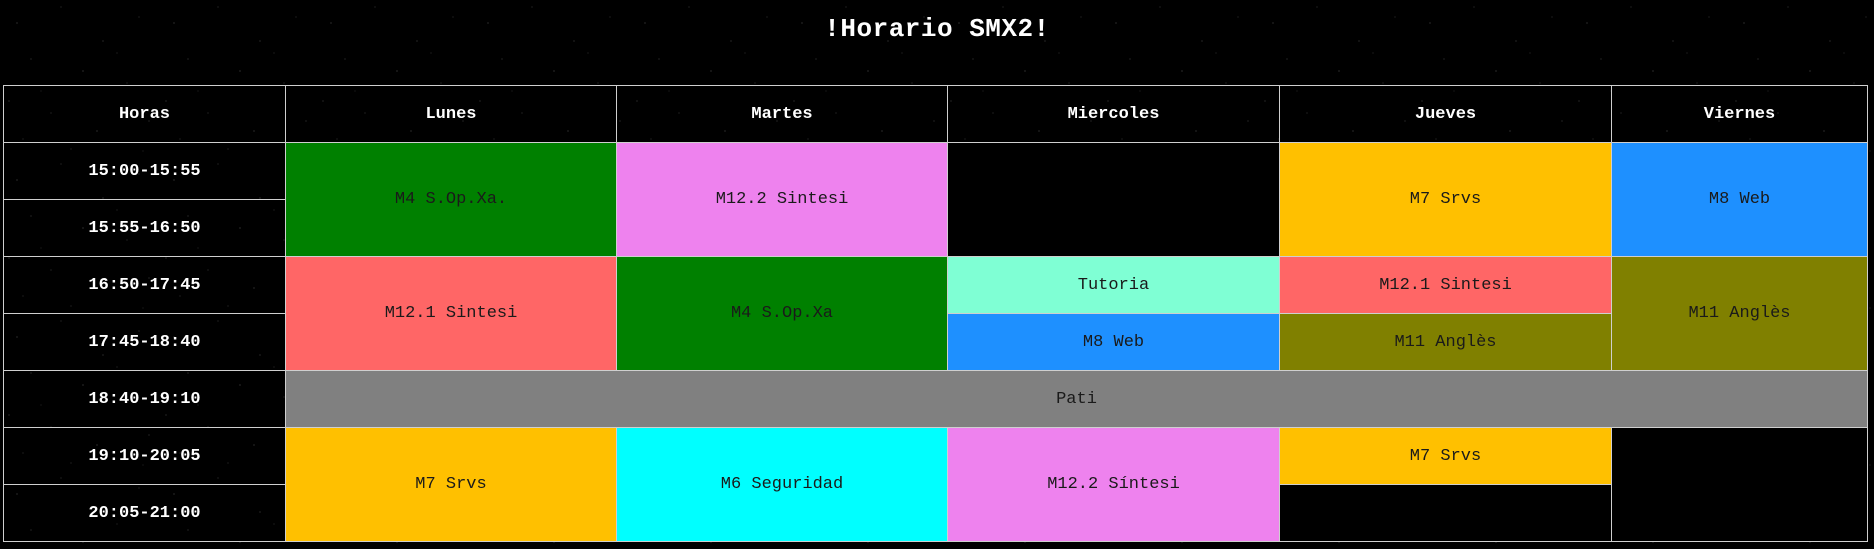  What do you see at coordinates (144, 114) in the screenshot?
I see `header-horas: Horas` at bounding box center [144, 114].